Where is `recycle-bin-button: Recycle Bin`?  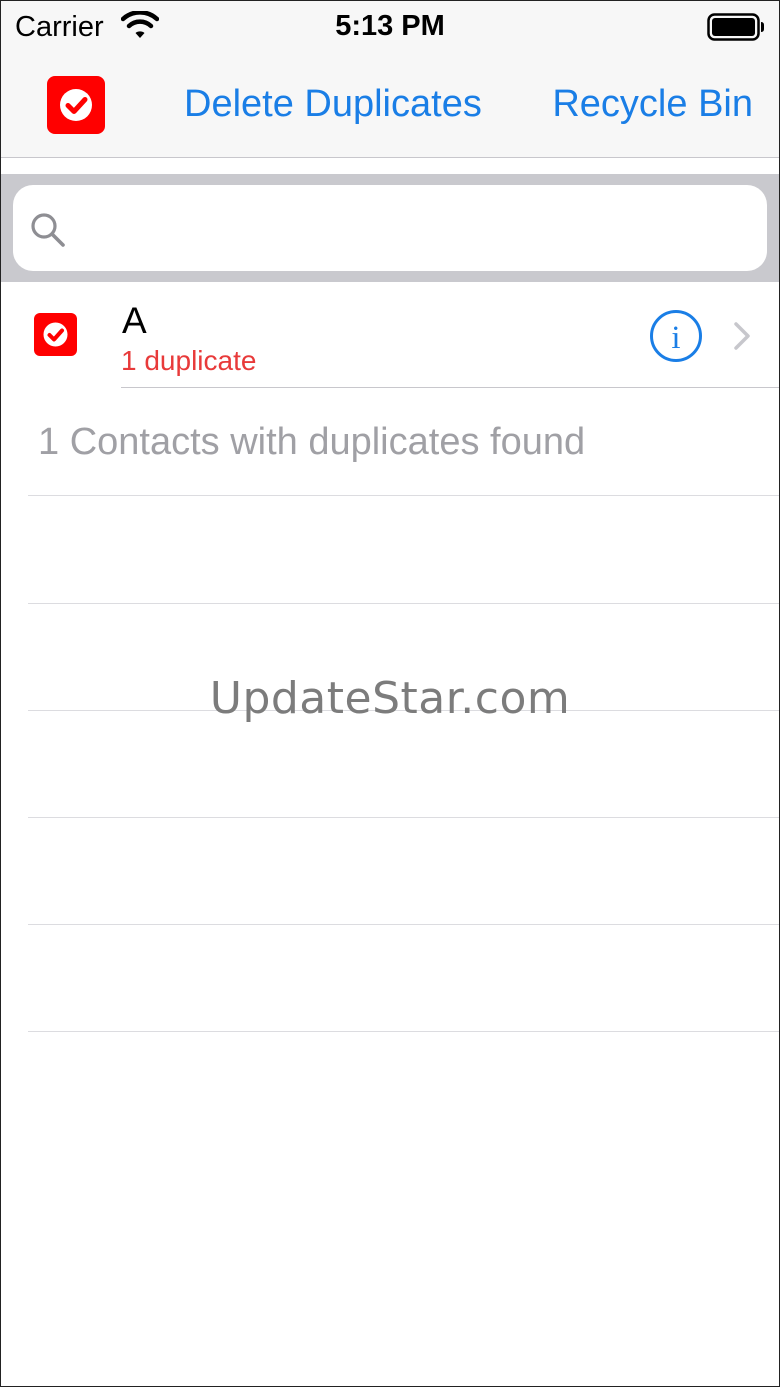
recycle-bin-button: Recycle Bin is located at coordinates (652, 104).